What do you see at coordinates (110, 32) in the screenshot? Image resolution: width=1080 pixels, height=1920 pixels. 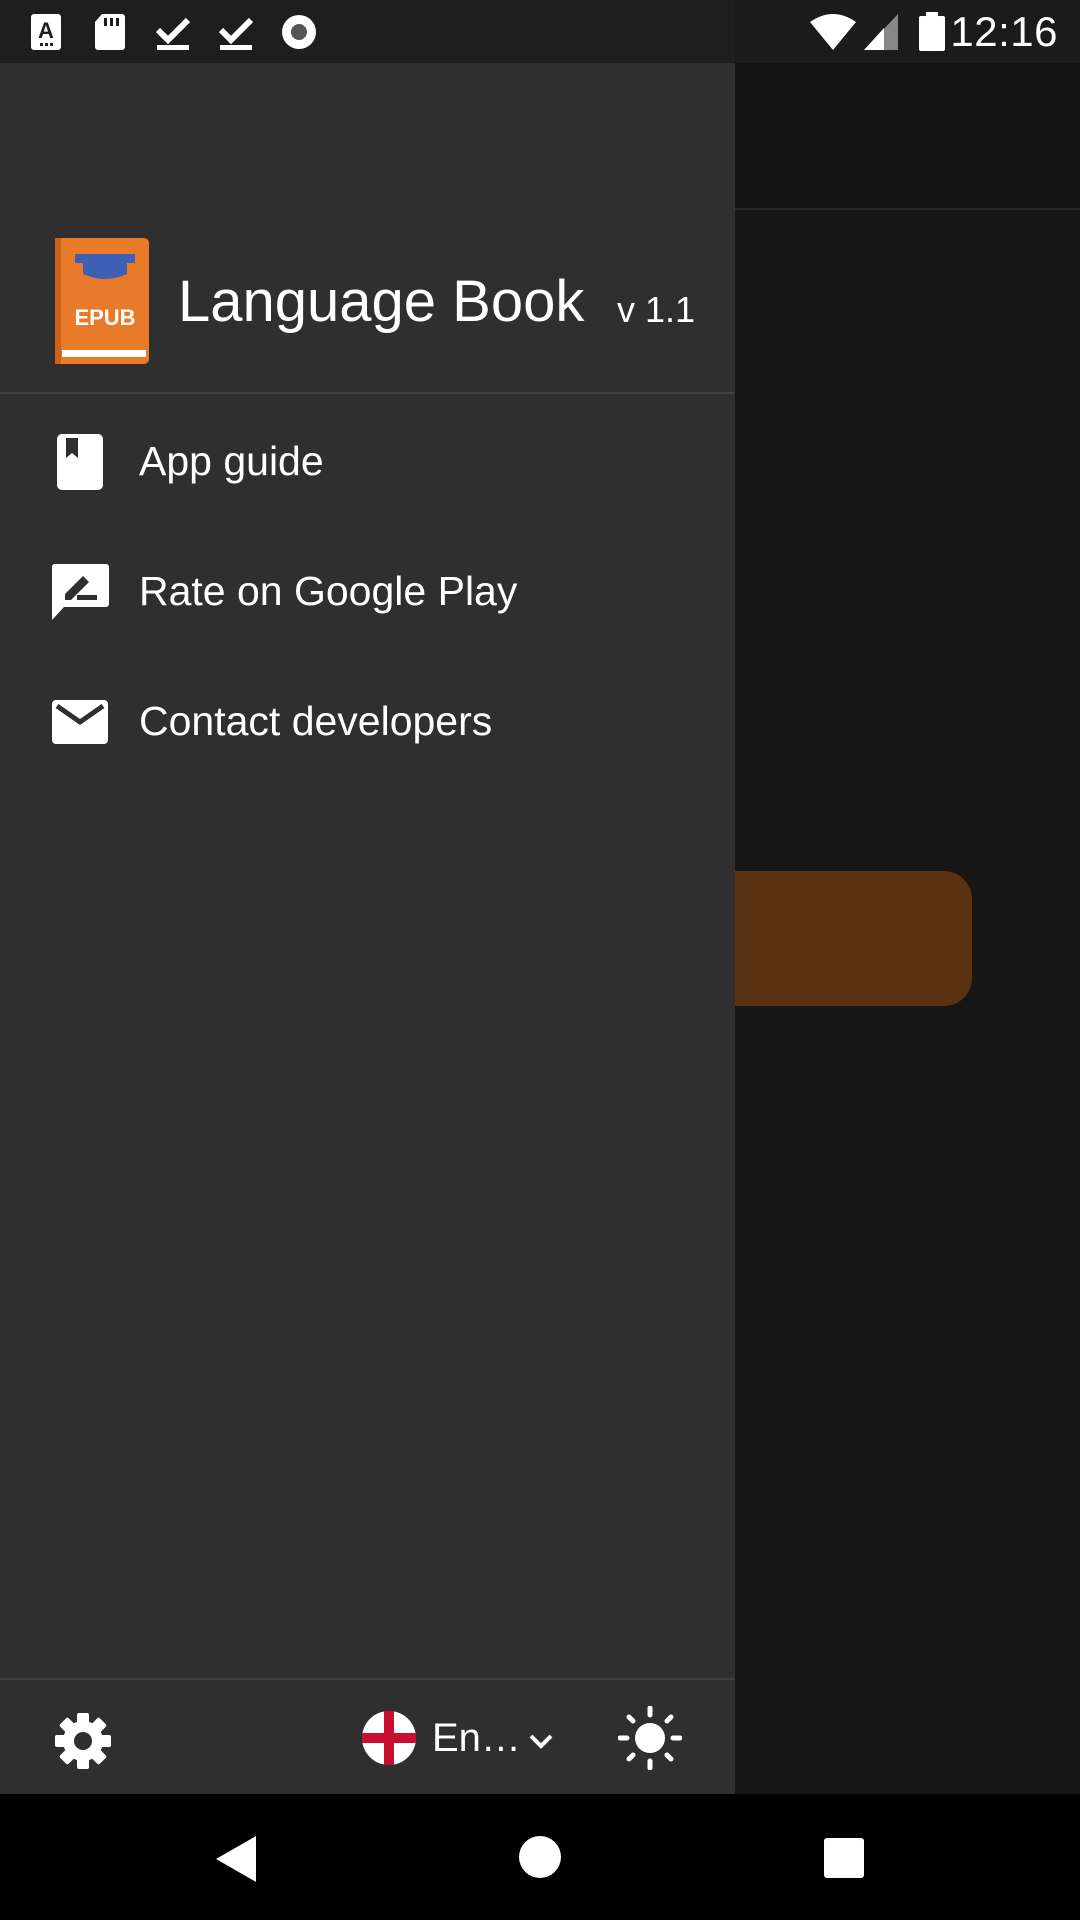 I see `sd-card-icon` at bounding box center [110, 32].